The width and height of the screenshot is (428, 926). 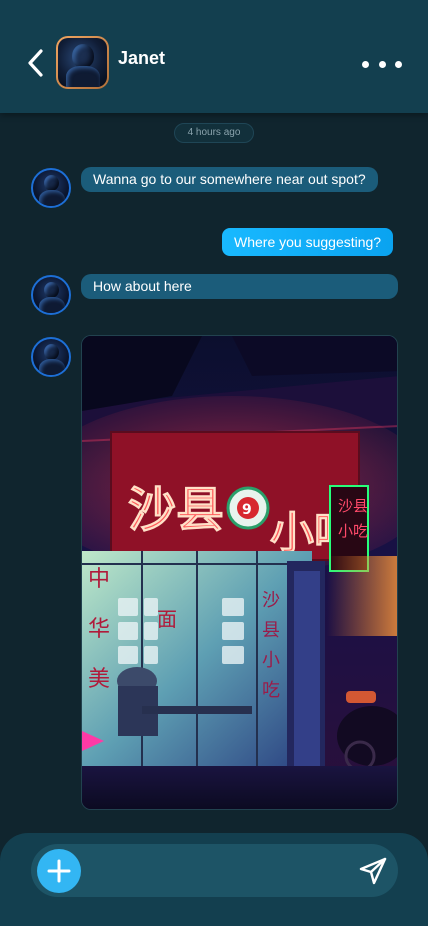 I want to click on svg-text: 县, so click(x=271, y=630).